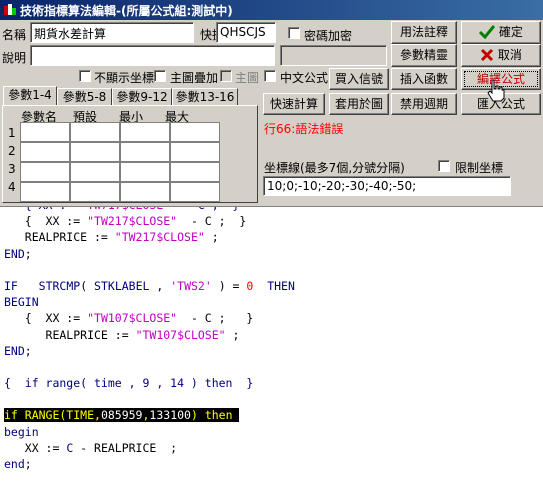  I want to click on code-line: IF STRCMP( STKLABEL , 'TWS2' ) = 0 THEN, so click(149, 285).